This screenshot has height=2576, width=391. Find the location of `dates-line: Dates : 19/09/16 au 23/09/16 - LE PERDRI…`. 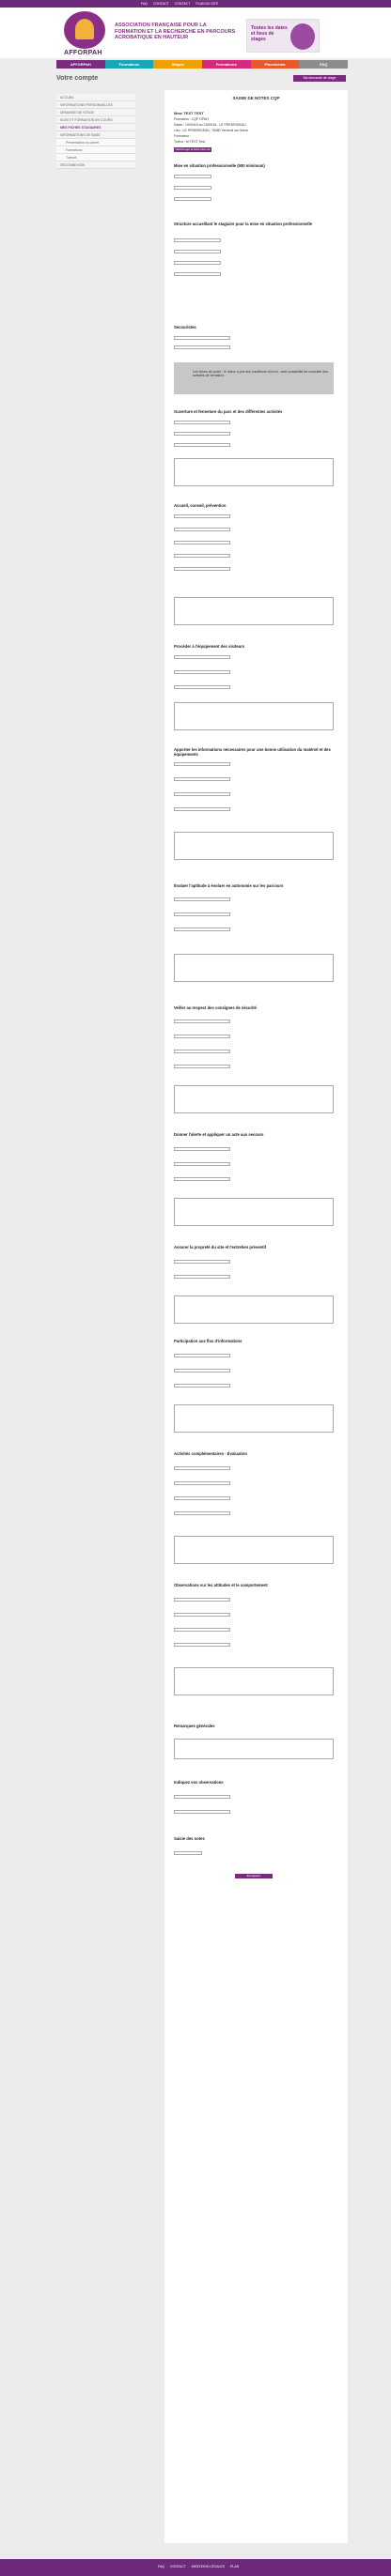

dates-line: Dates : 19/09/16 au 23/09/16 - LE PERDRI… is located at coordinates (210, 125).